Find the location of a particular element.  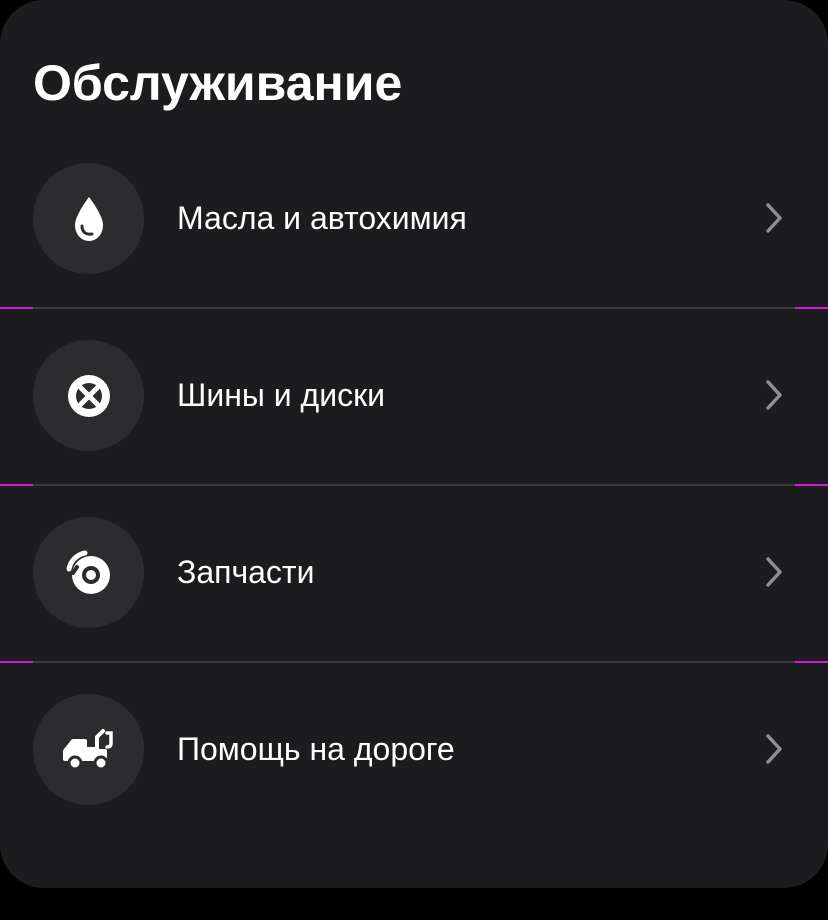

tow-truck-icon is located at coordinates (87, 749).